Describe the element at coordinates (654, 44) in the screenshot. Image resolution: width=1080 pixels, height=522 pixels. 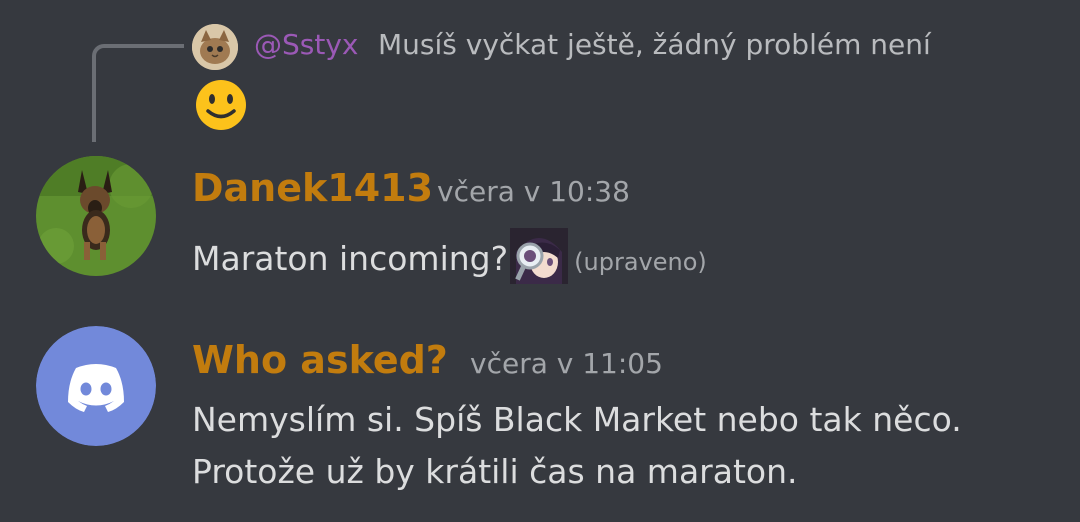
I see `reply-message-text: Musíš vyčkat ještě, žádný problém není` at that location.